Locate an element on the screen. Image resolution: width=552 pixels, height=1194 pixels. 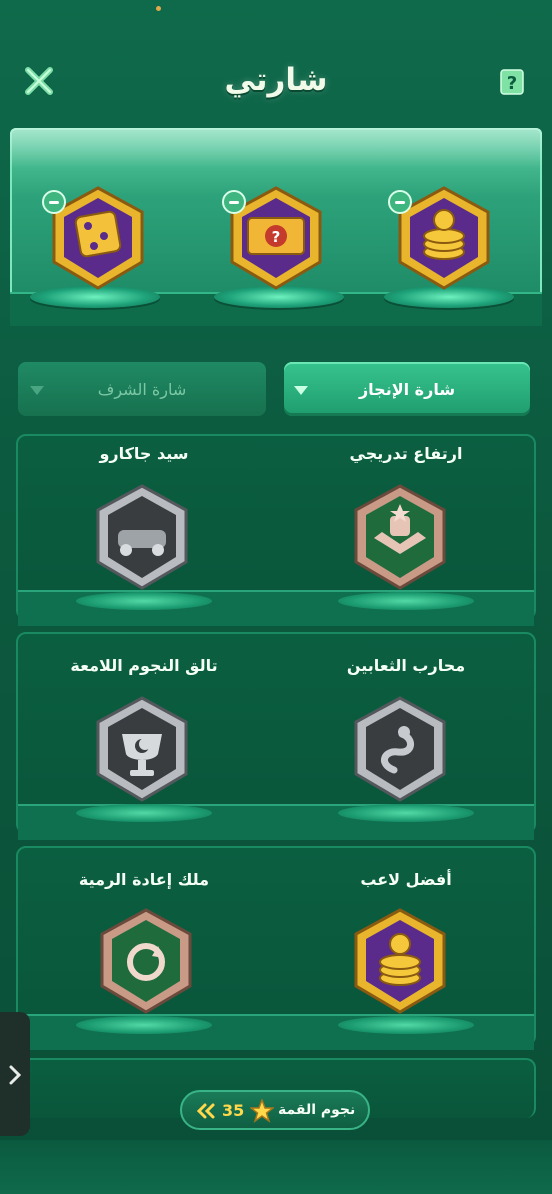
help-icon: ? is located at coordinates (512, 82).